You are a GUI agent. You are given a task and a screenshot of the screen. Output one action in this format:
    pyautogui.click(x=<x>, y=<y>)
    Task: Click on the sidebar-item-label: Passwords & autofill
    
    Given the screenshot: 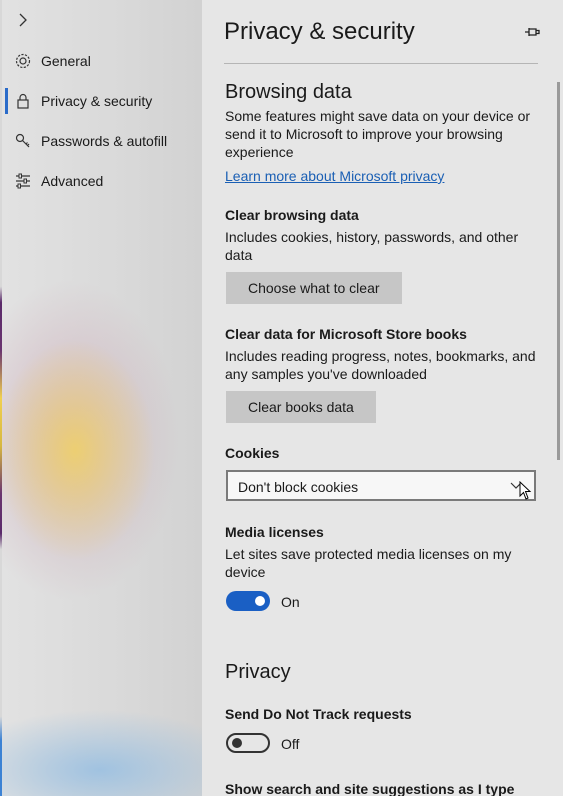 What is the action you would take?
    pyautogui.click(x=104, y=141)
    